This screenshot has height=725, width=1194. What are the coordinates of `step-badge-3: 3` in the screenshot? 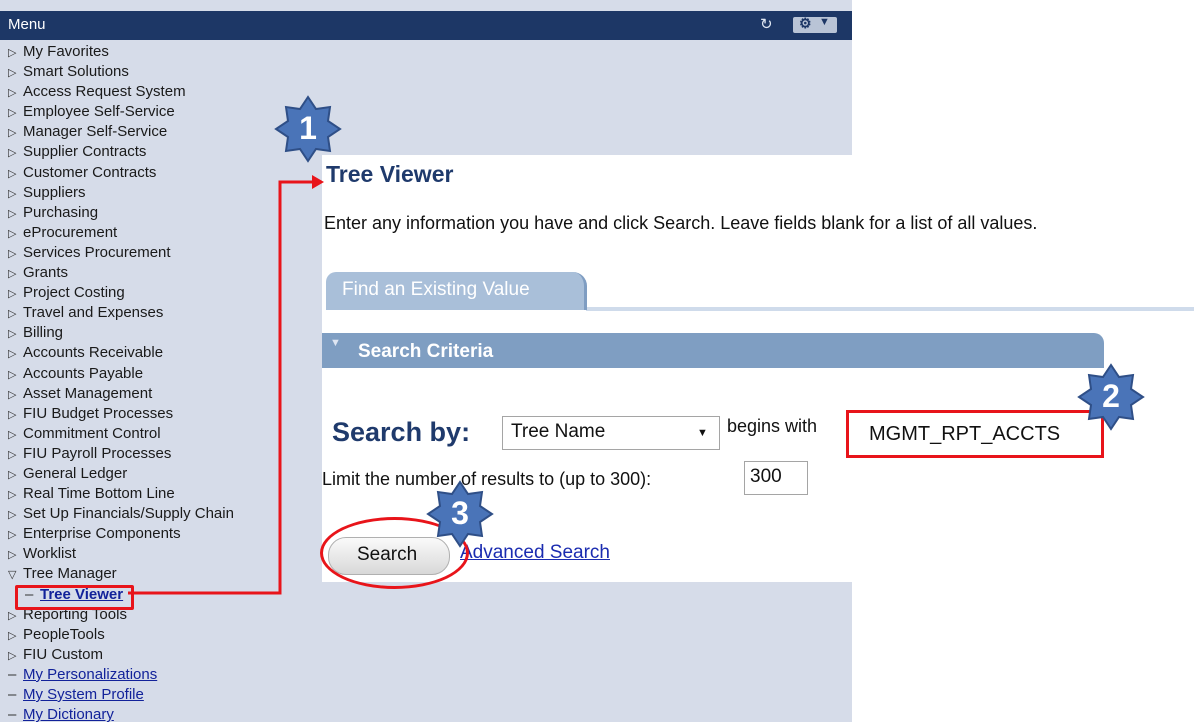 It's located at (460, 514).